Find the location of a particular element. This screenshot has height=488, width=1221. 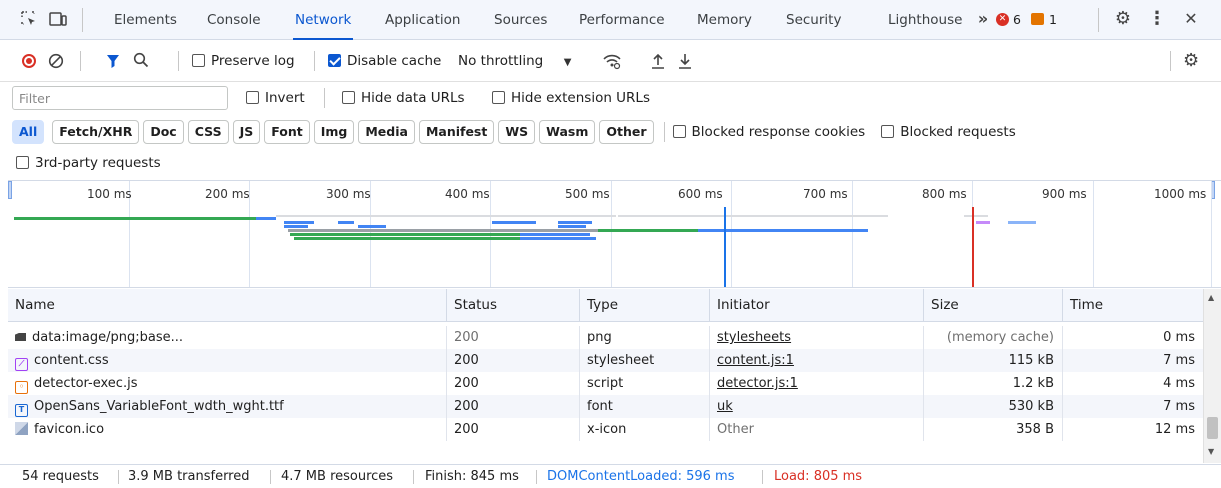

initiator-cell: stylesheets is located at coordinates (817, 337).